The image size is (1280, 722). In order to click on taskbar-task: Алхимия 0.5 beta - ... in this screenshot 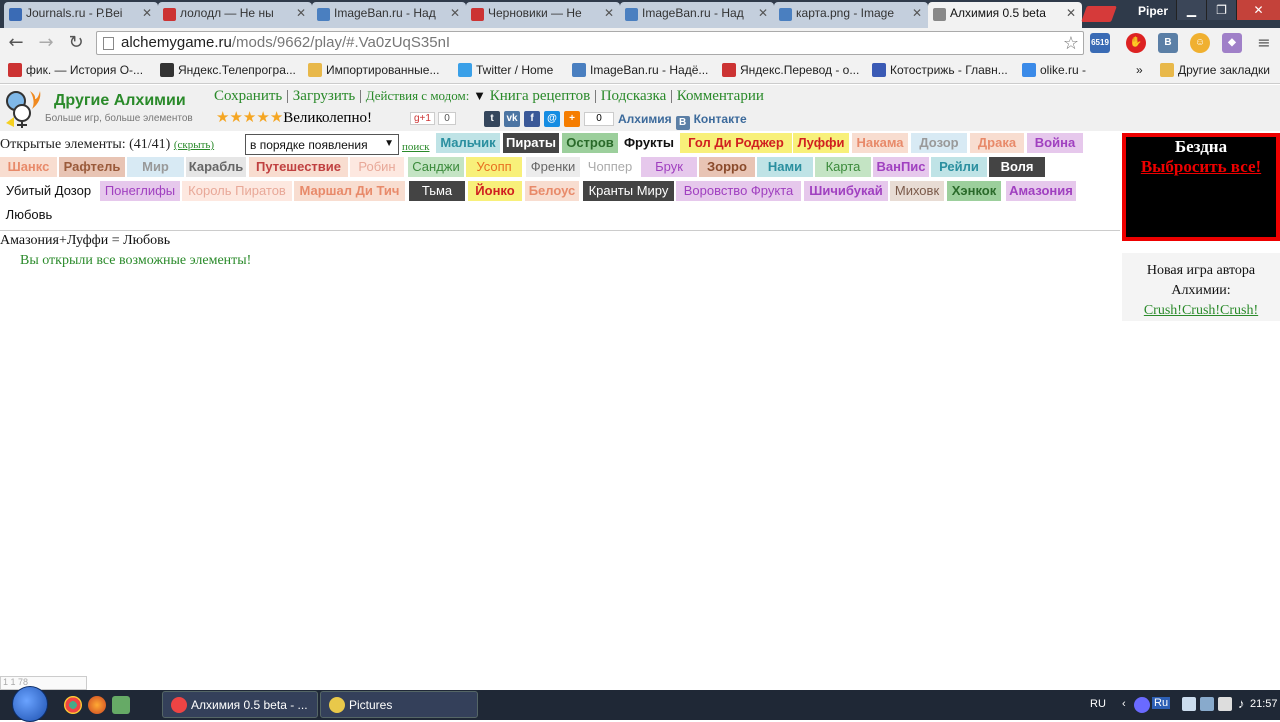, I will do `click(240, 704)`.